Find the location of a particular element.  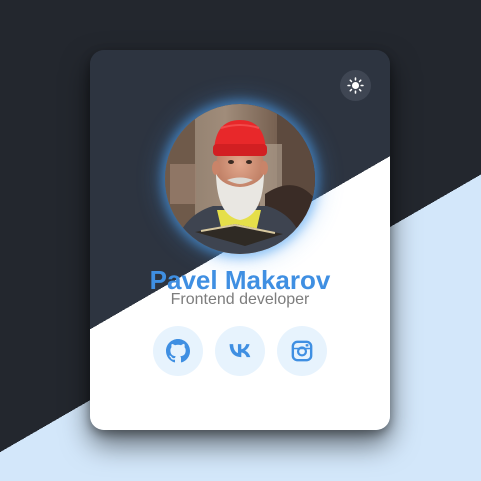

instagram-icon is located at coordinates (302, 351).